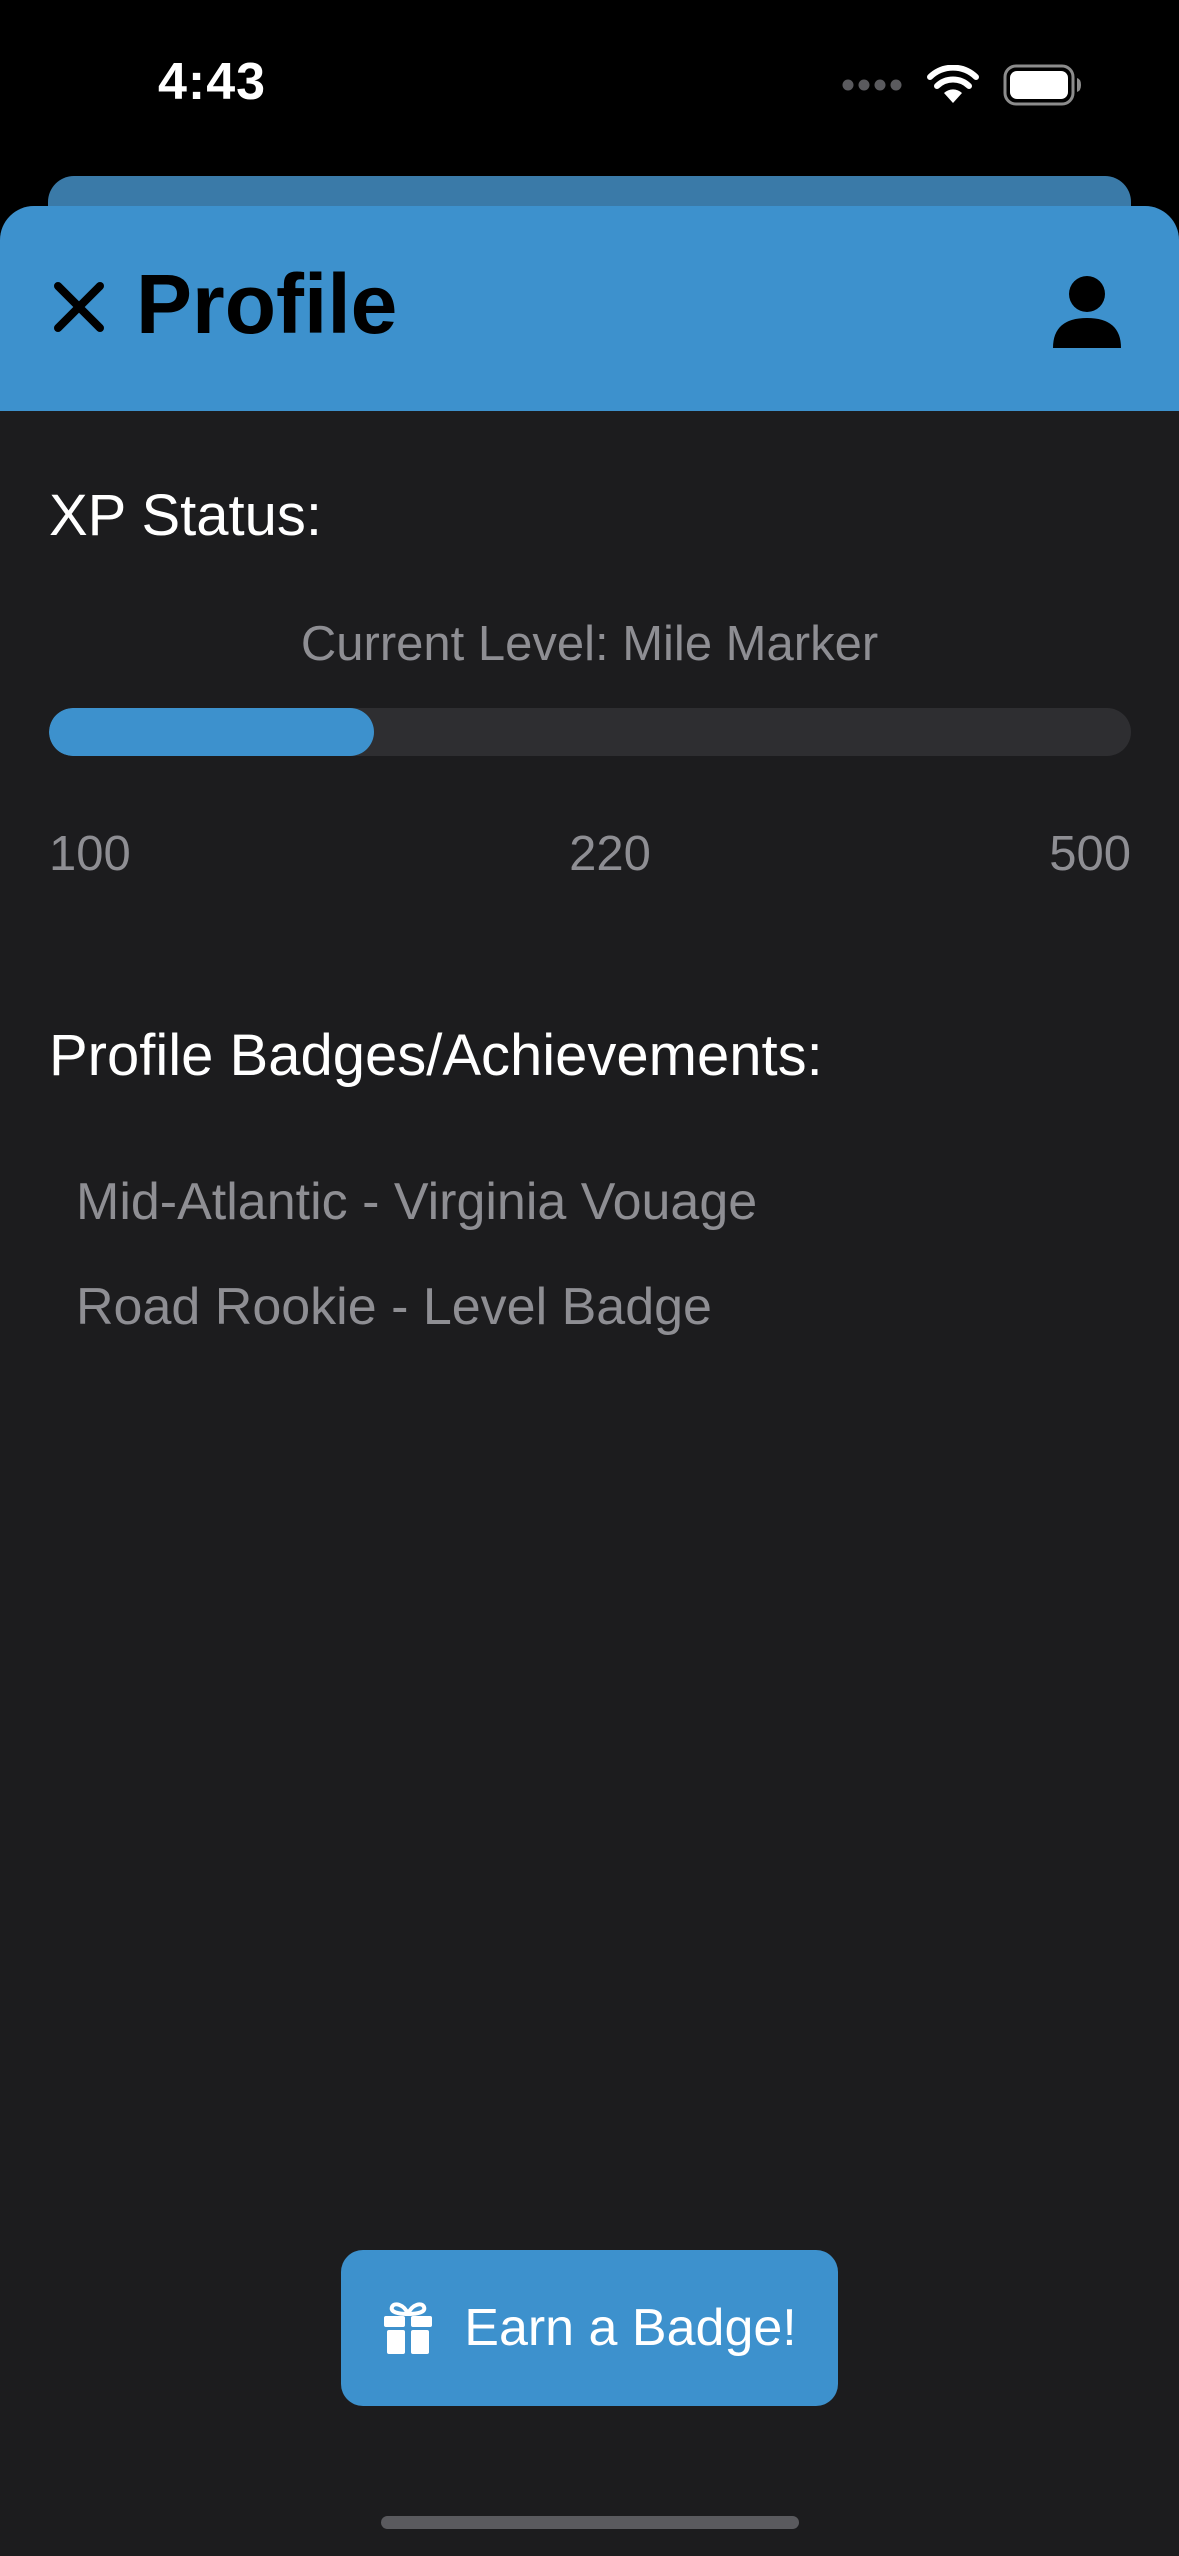  I want to click on earn-badge-button: Earn a Badge!, so click(589, 2328).